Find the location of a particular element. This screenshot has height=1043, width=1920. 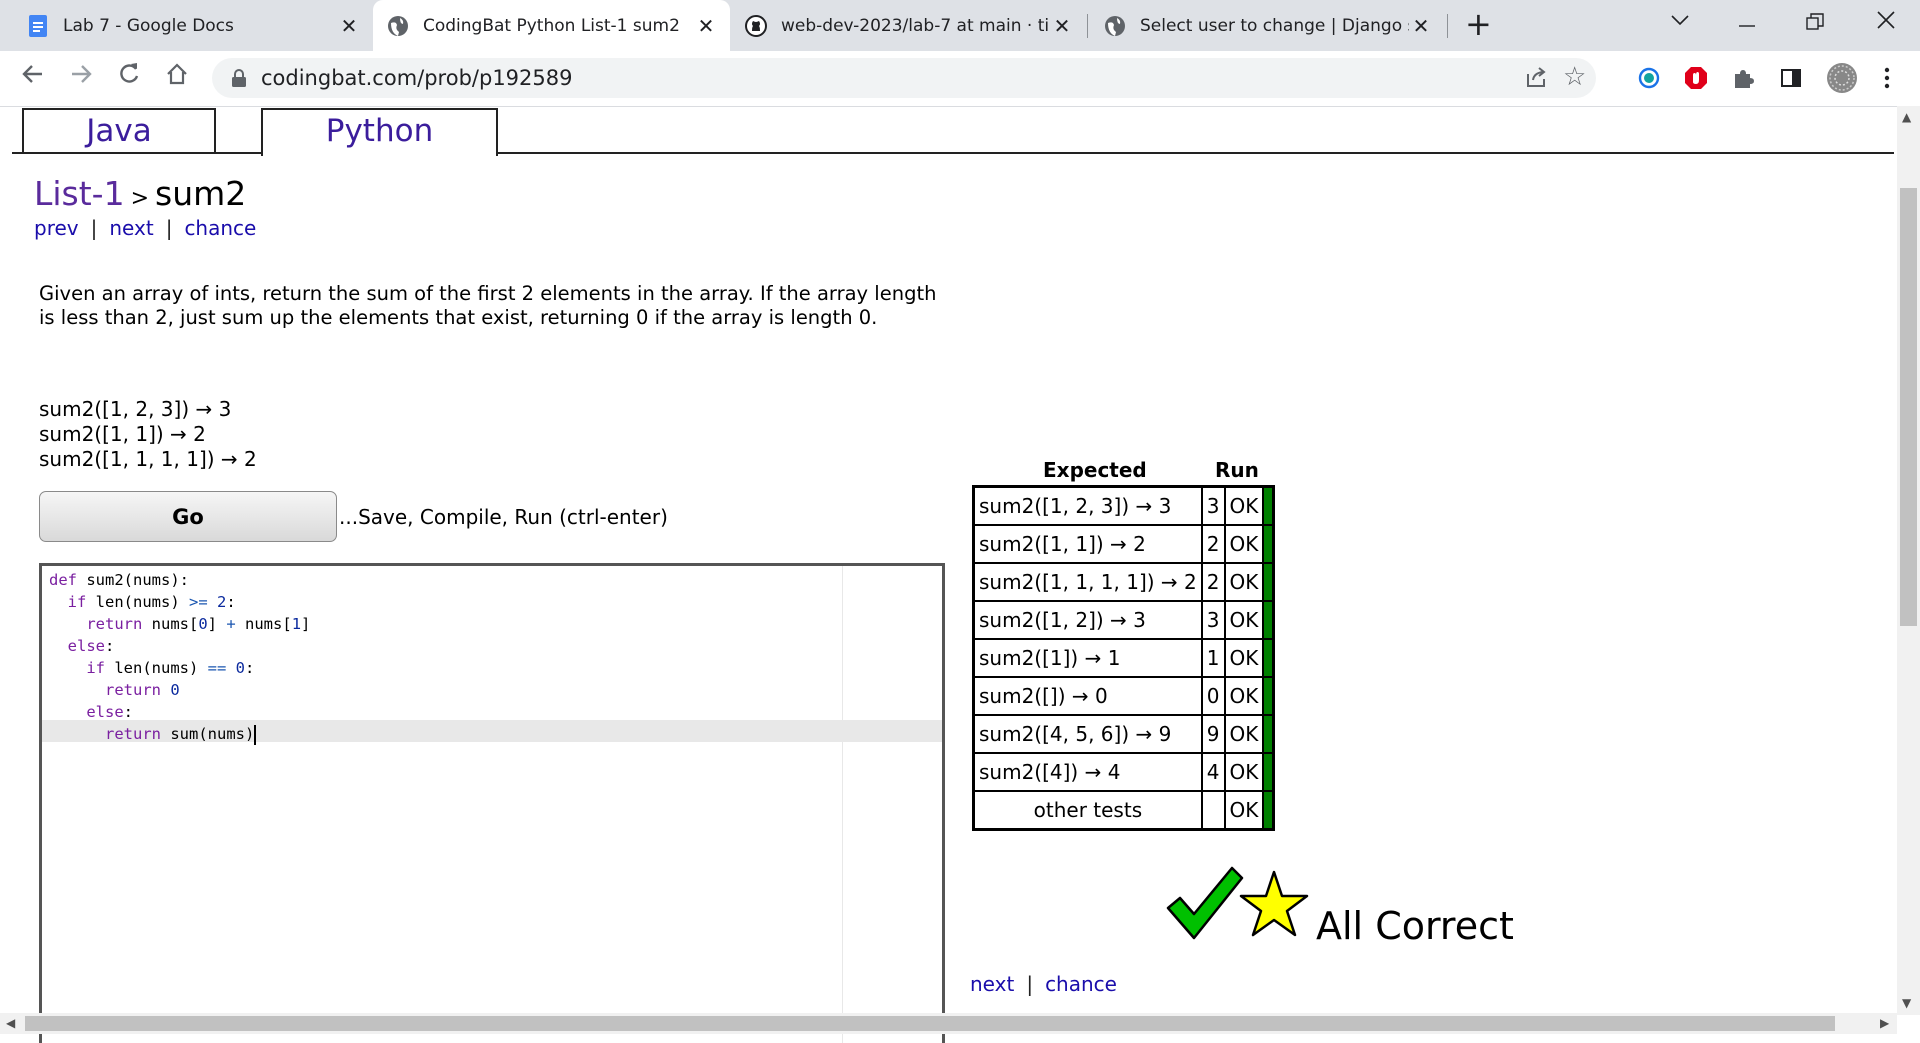

bookmark-star-icon: ☆ is located at coordinates (1574, 77).